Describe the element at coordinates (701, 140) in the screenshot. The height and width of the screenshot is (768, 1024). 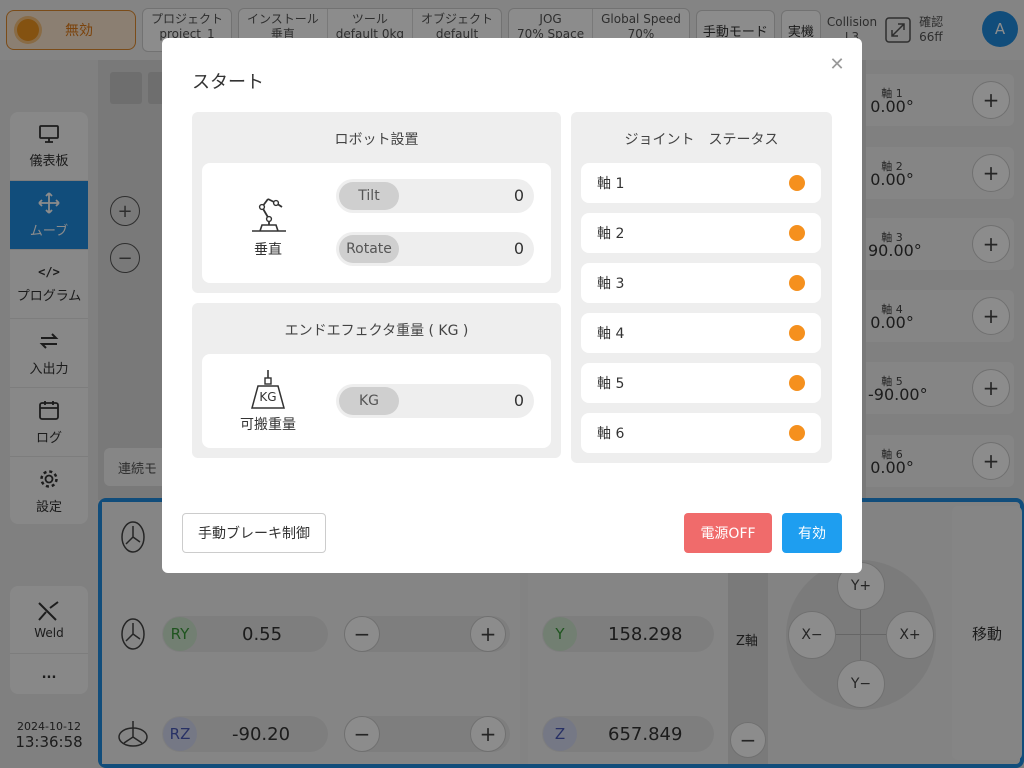
I see `joint-status-title: ジョイント ステータス` at that location.